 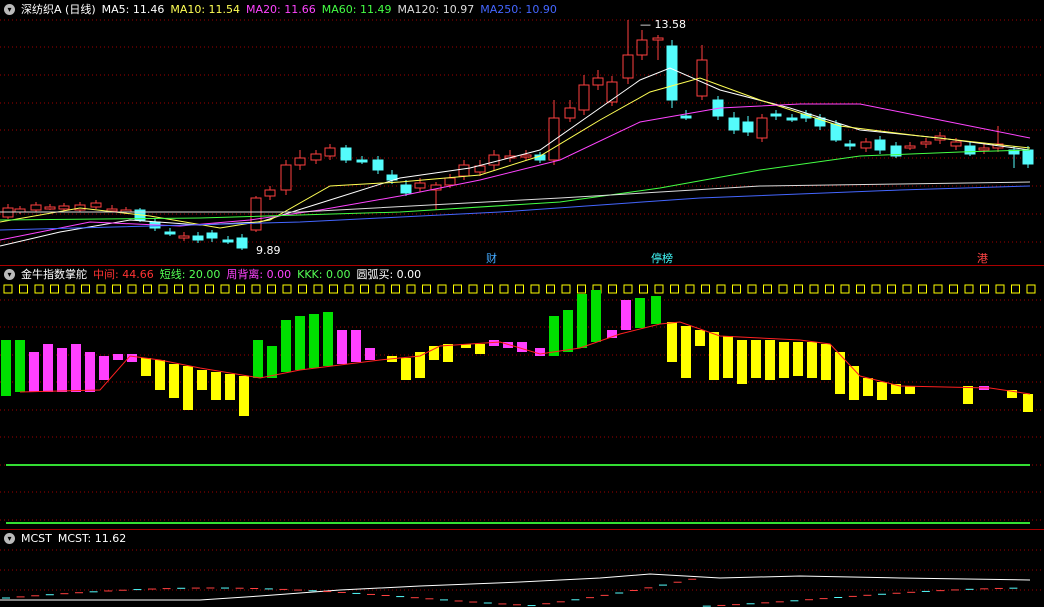 What do you see at coordinates (515, 587) in the screenshot?
I see `mcst-line` at bounding box center [515, 587].